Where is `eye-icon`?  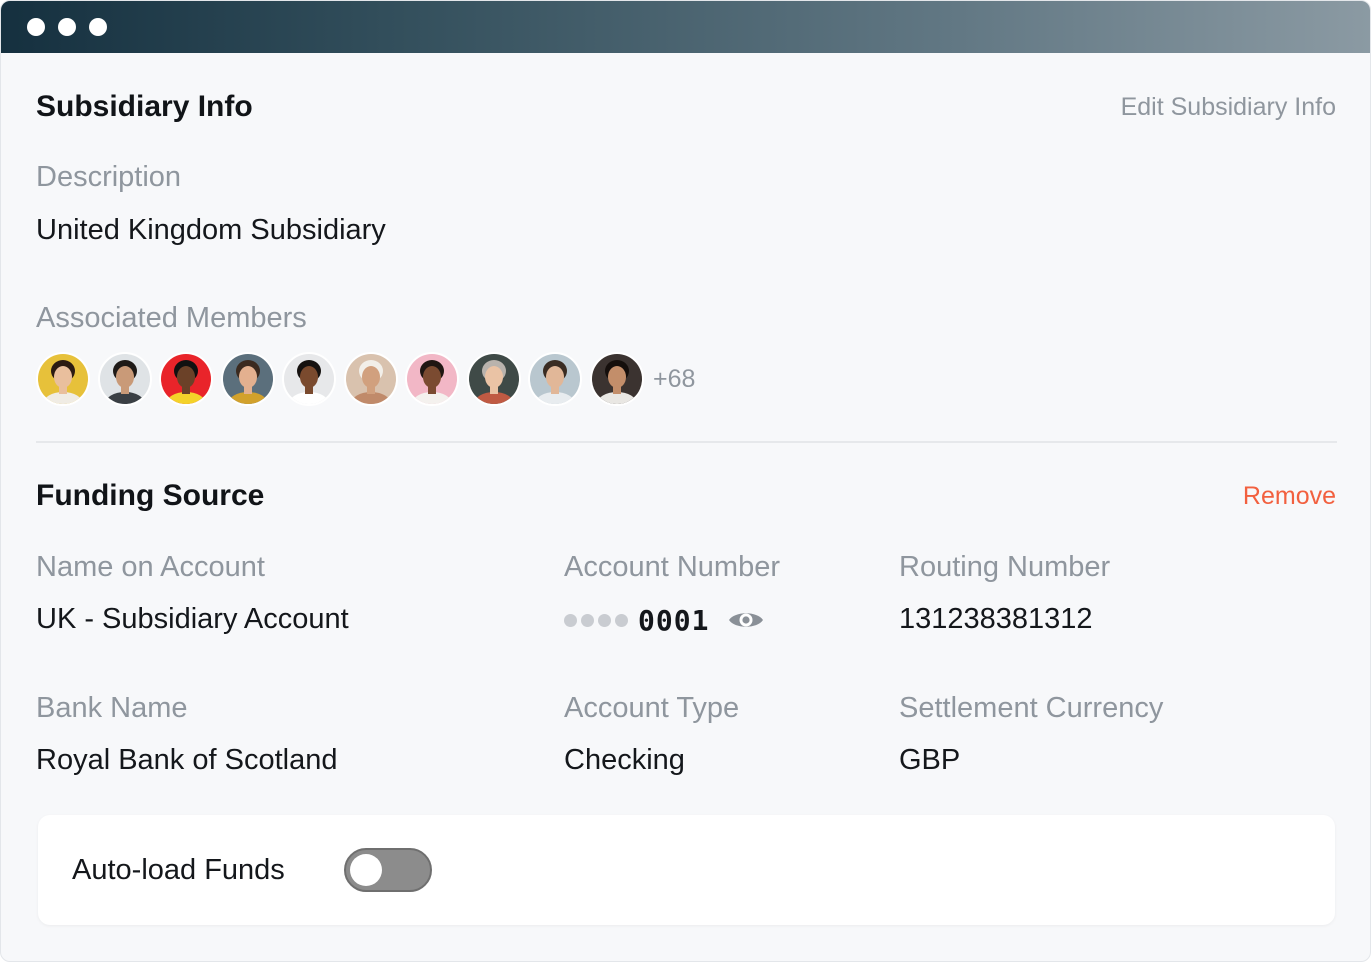
eye-icon is located at coordinates (746, 620).